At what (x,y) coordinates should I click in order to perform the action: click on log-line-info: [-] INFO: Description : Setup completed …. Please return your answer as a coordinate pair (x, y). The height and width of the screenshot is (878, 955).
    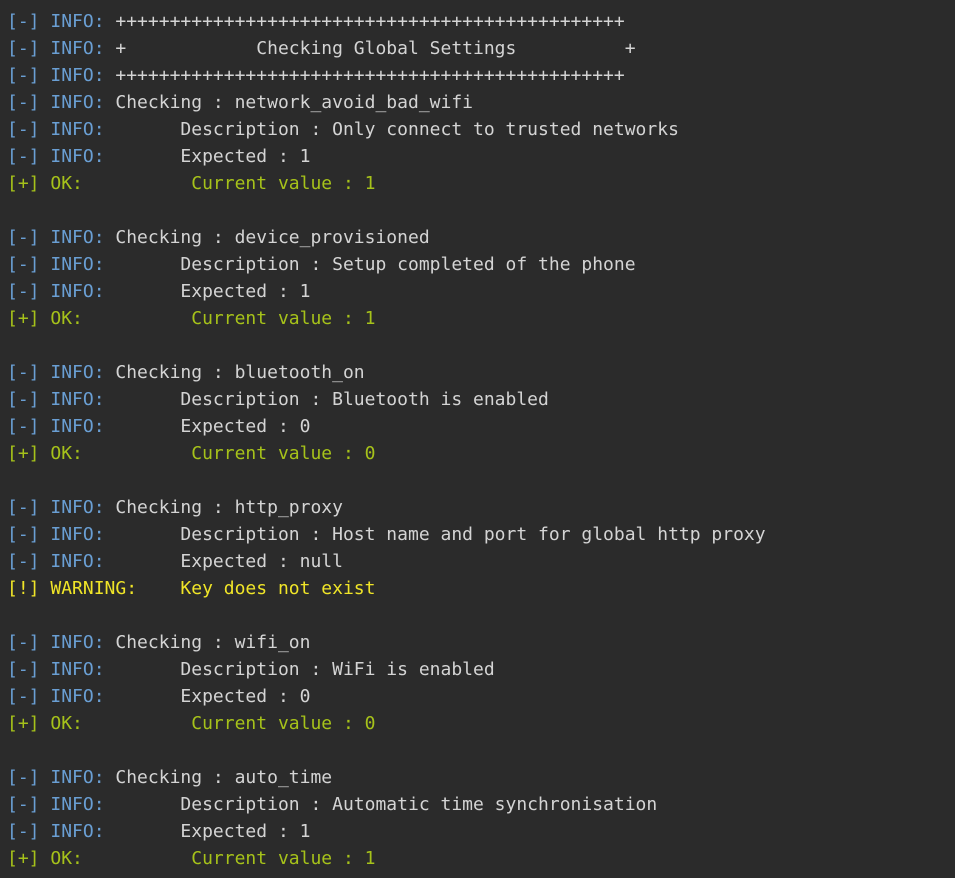
    Looking at the image, I should click on (481, 264).